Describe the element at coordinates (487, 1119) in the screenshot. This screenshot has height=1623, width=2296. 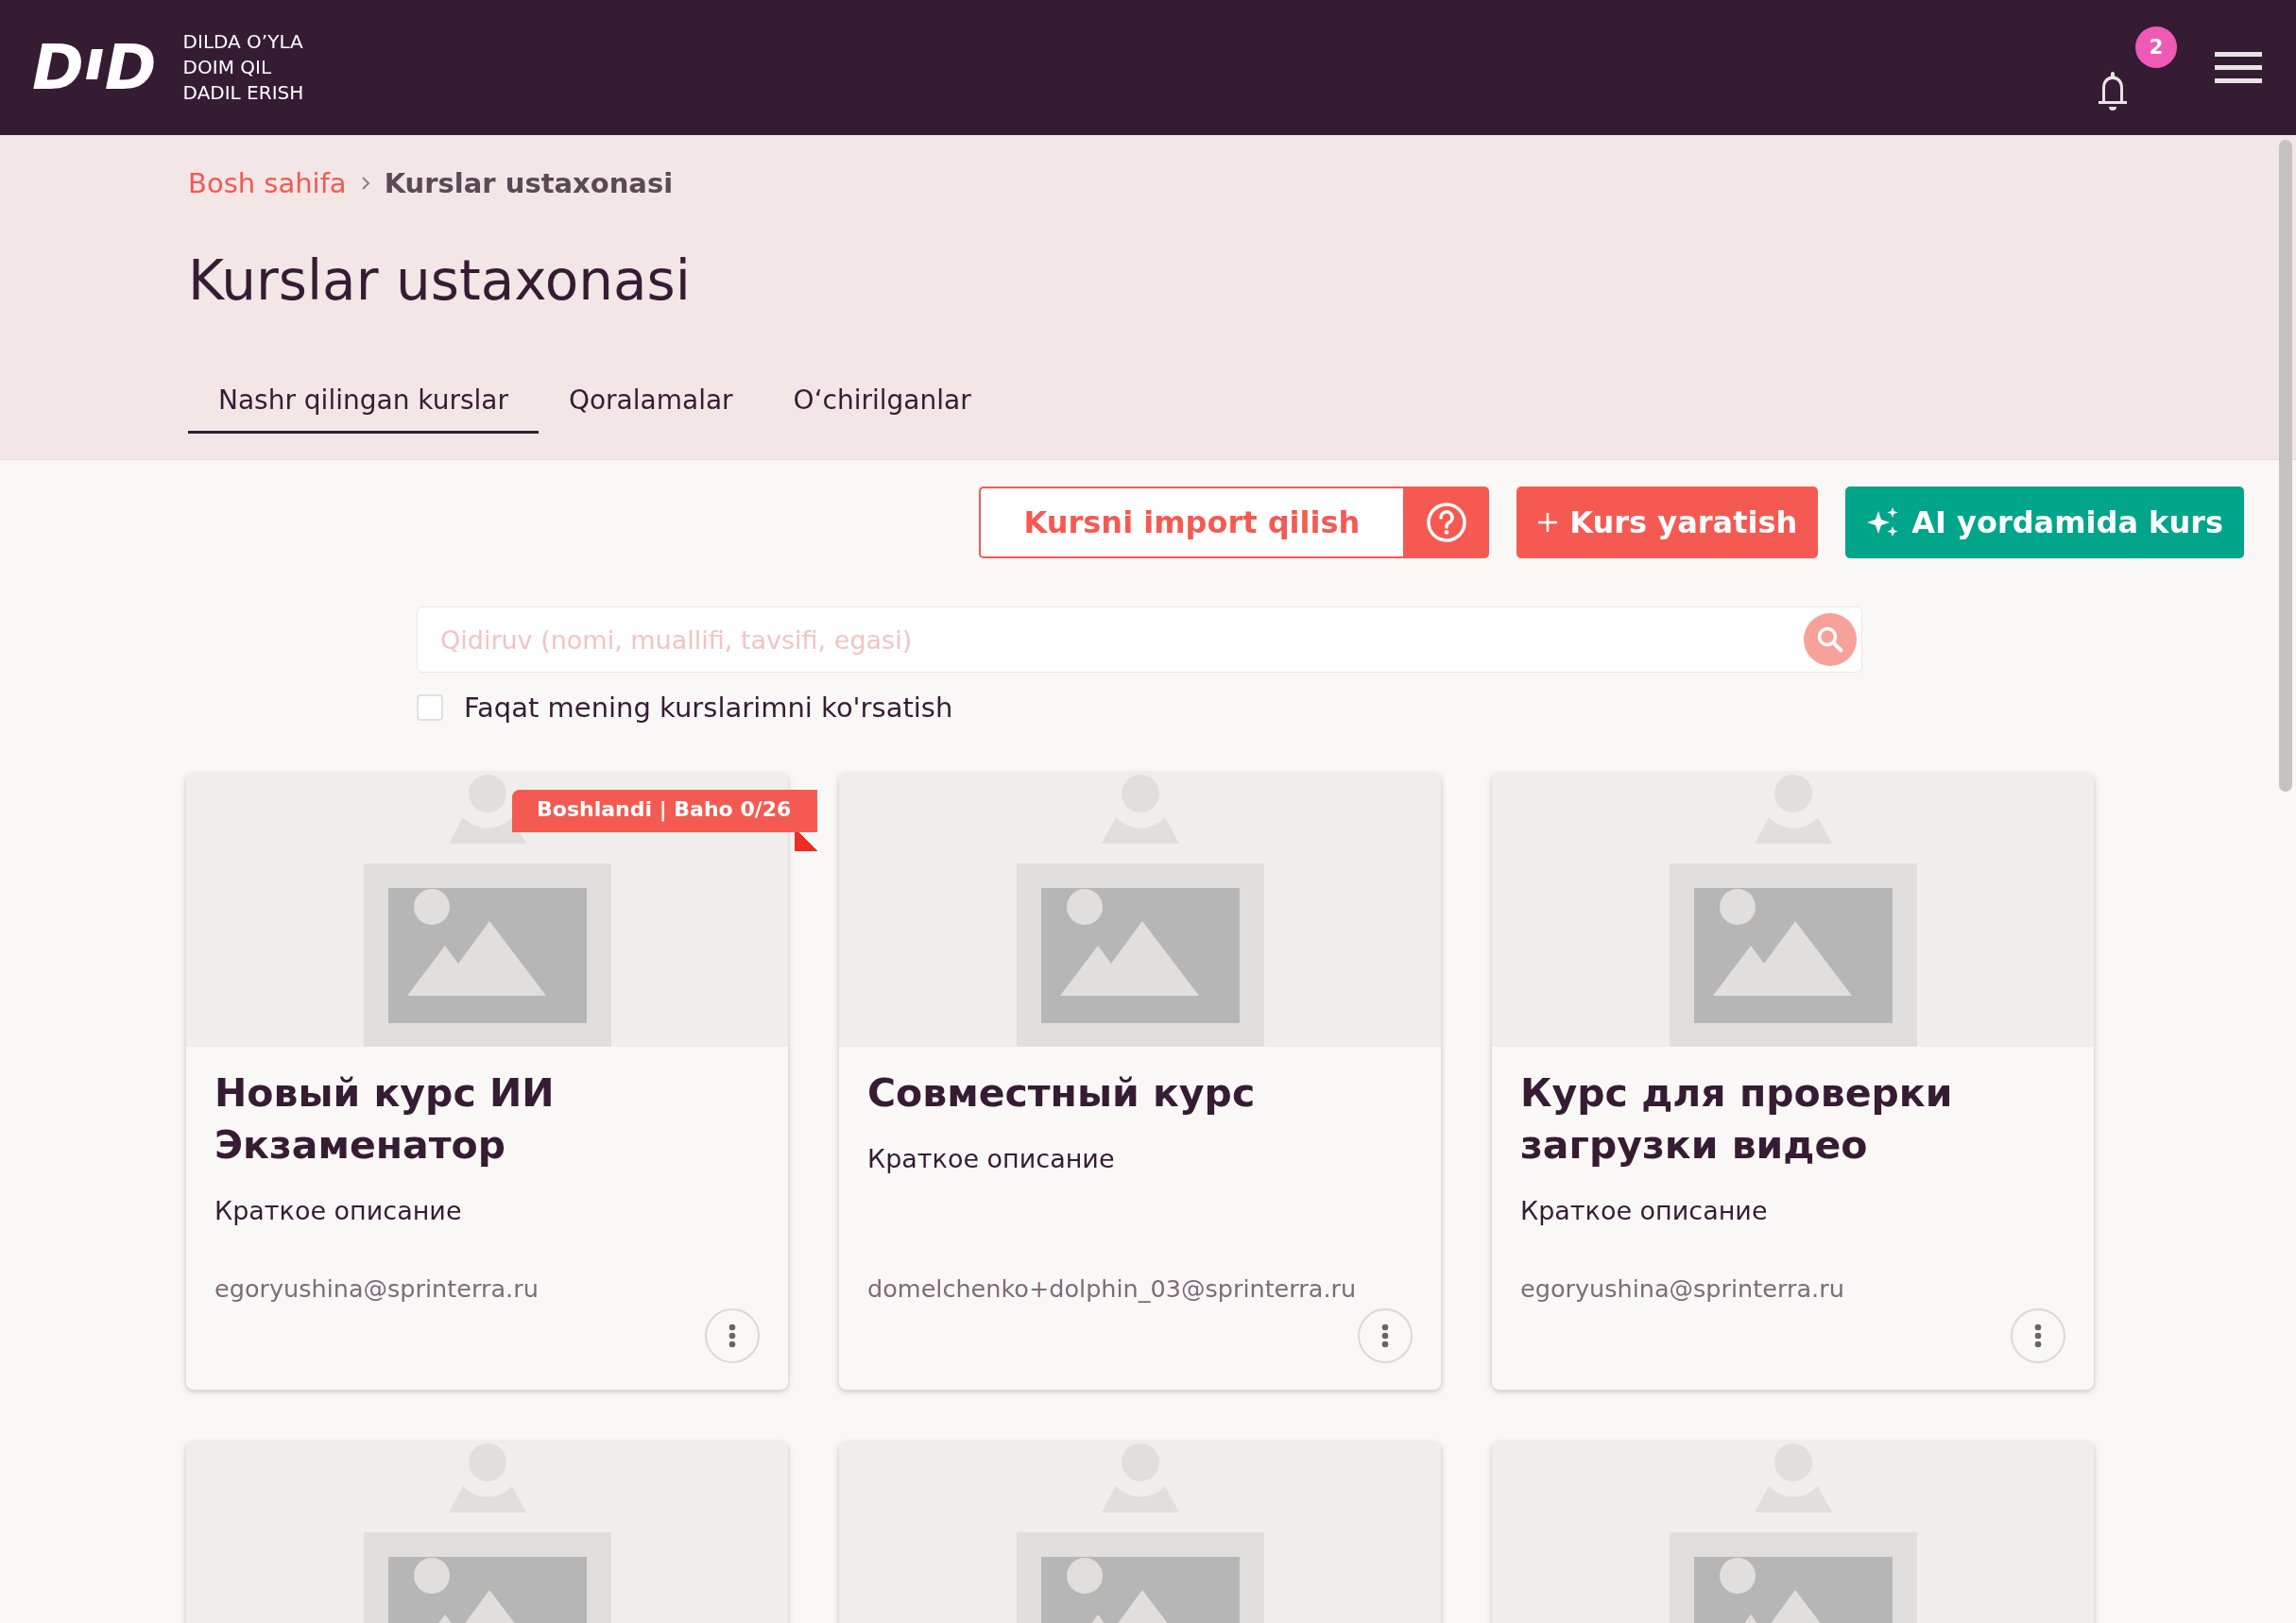
I see `course-title: Новый курс ИИ Экзаменатор` at that location.